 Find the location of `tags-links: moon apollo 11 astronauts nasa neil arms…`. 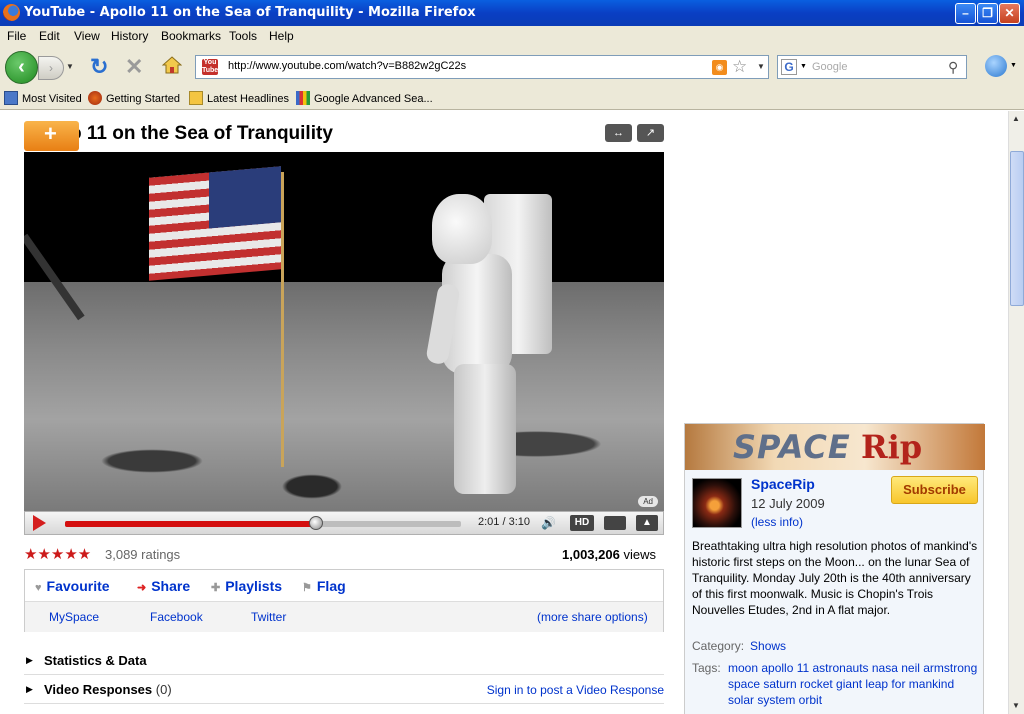

tags-links: moon apollo 11 astronauts nasa neil arms… is located at coordinates (854, 684).